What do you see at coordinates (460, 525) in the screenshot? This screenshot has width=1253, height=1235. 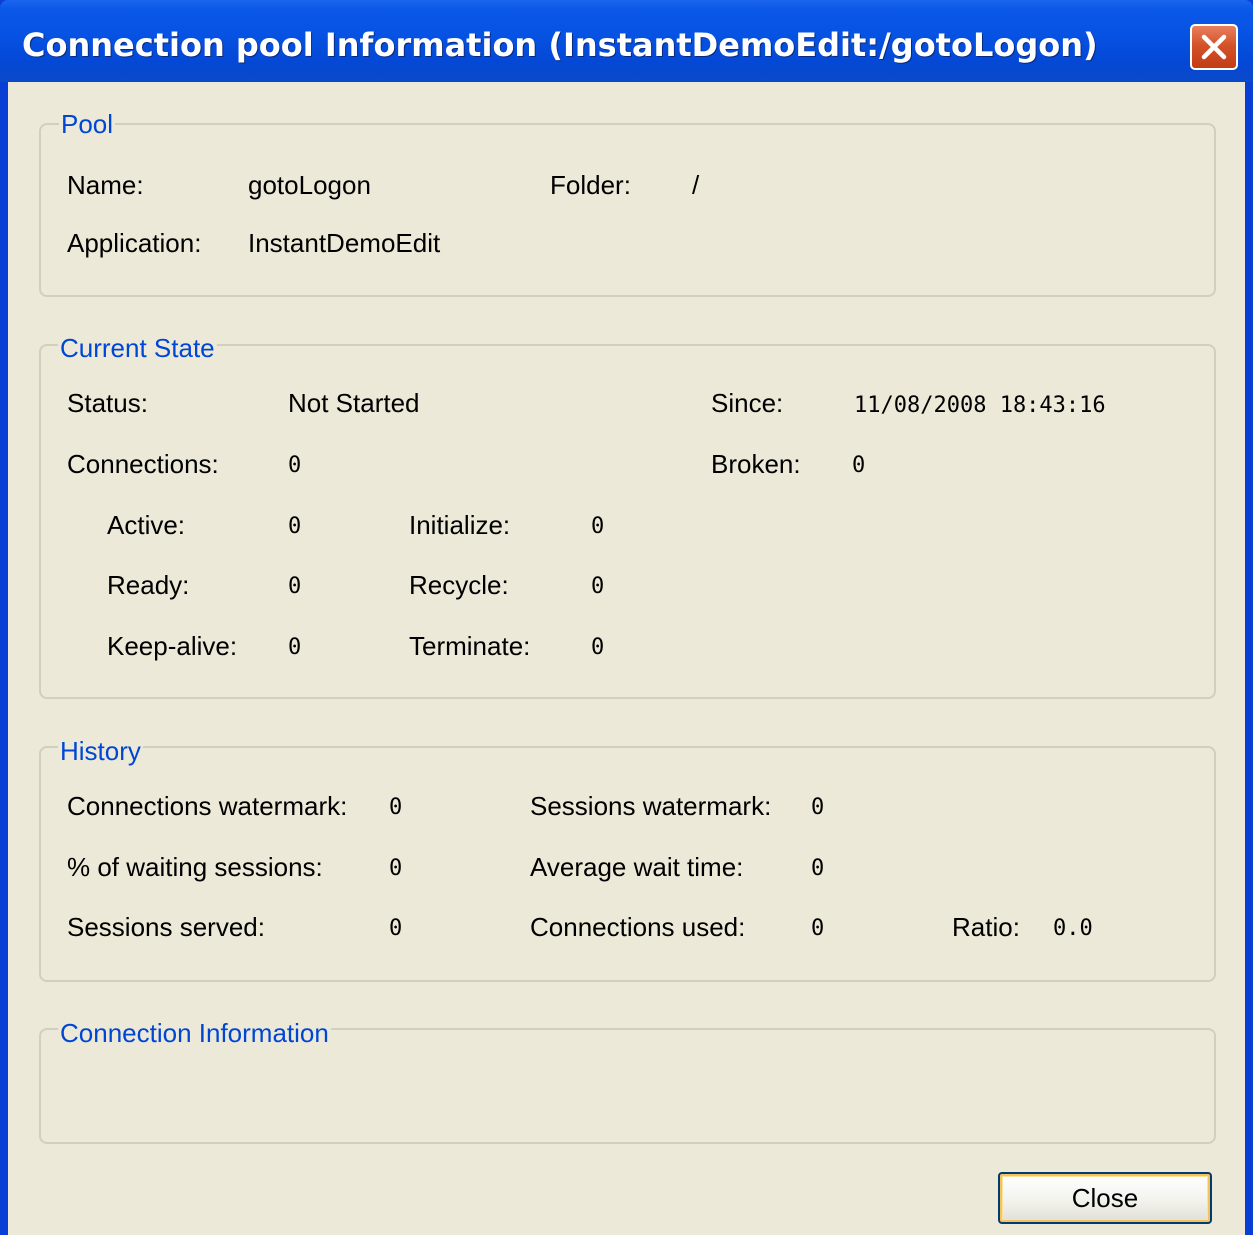 I see `initialize-label: Initialize:` at bounding box center [460, 525].